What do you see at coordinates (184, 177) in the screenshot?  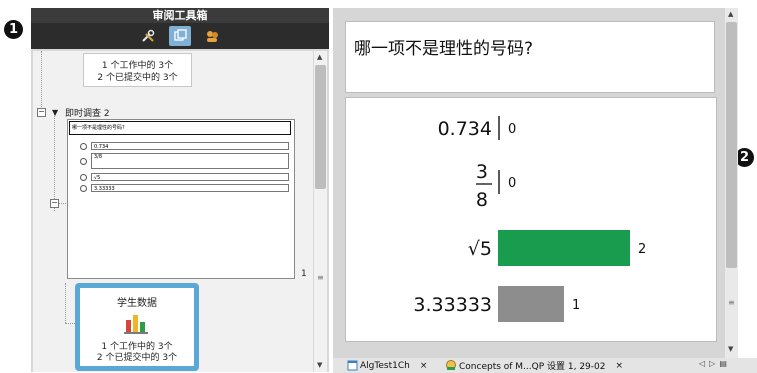 I see `thumbnail-option: √5` at bounding box center [184, 177].